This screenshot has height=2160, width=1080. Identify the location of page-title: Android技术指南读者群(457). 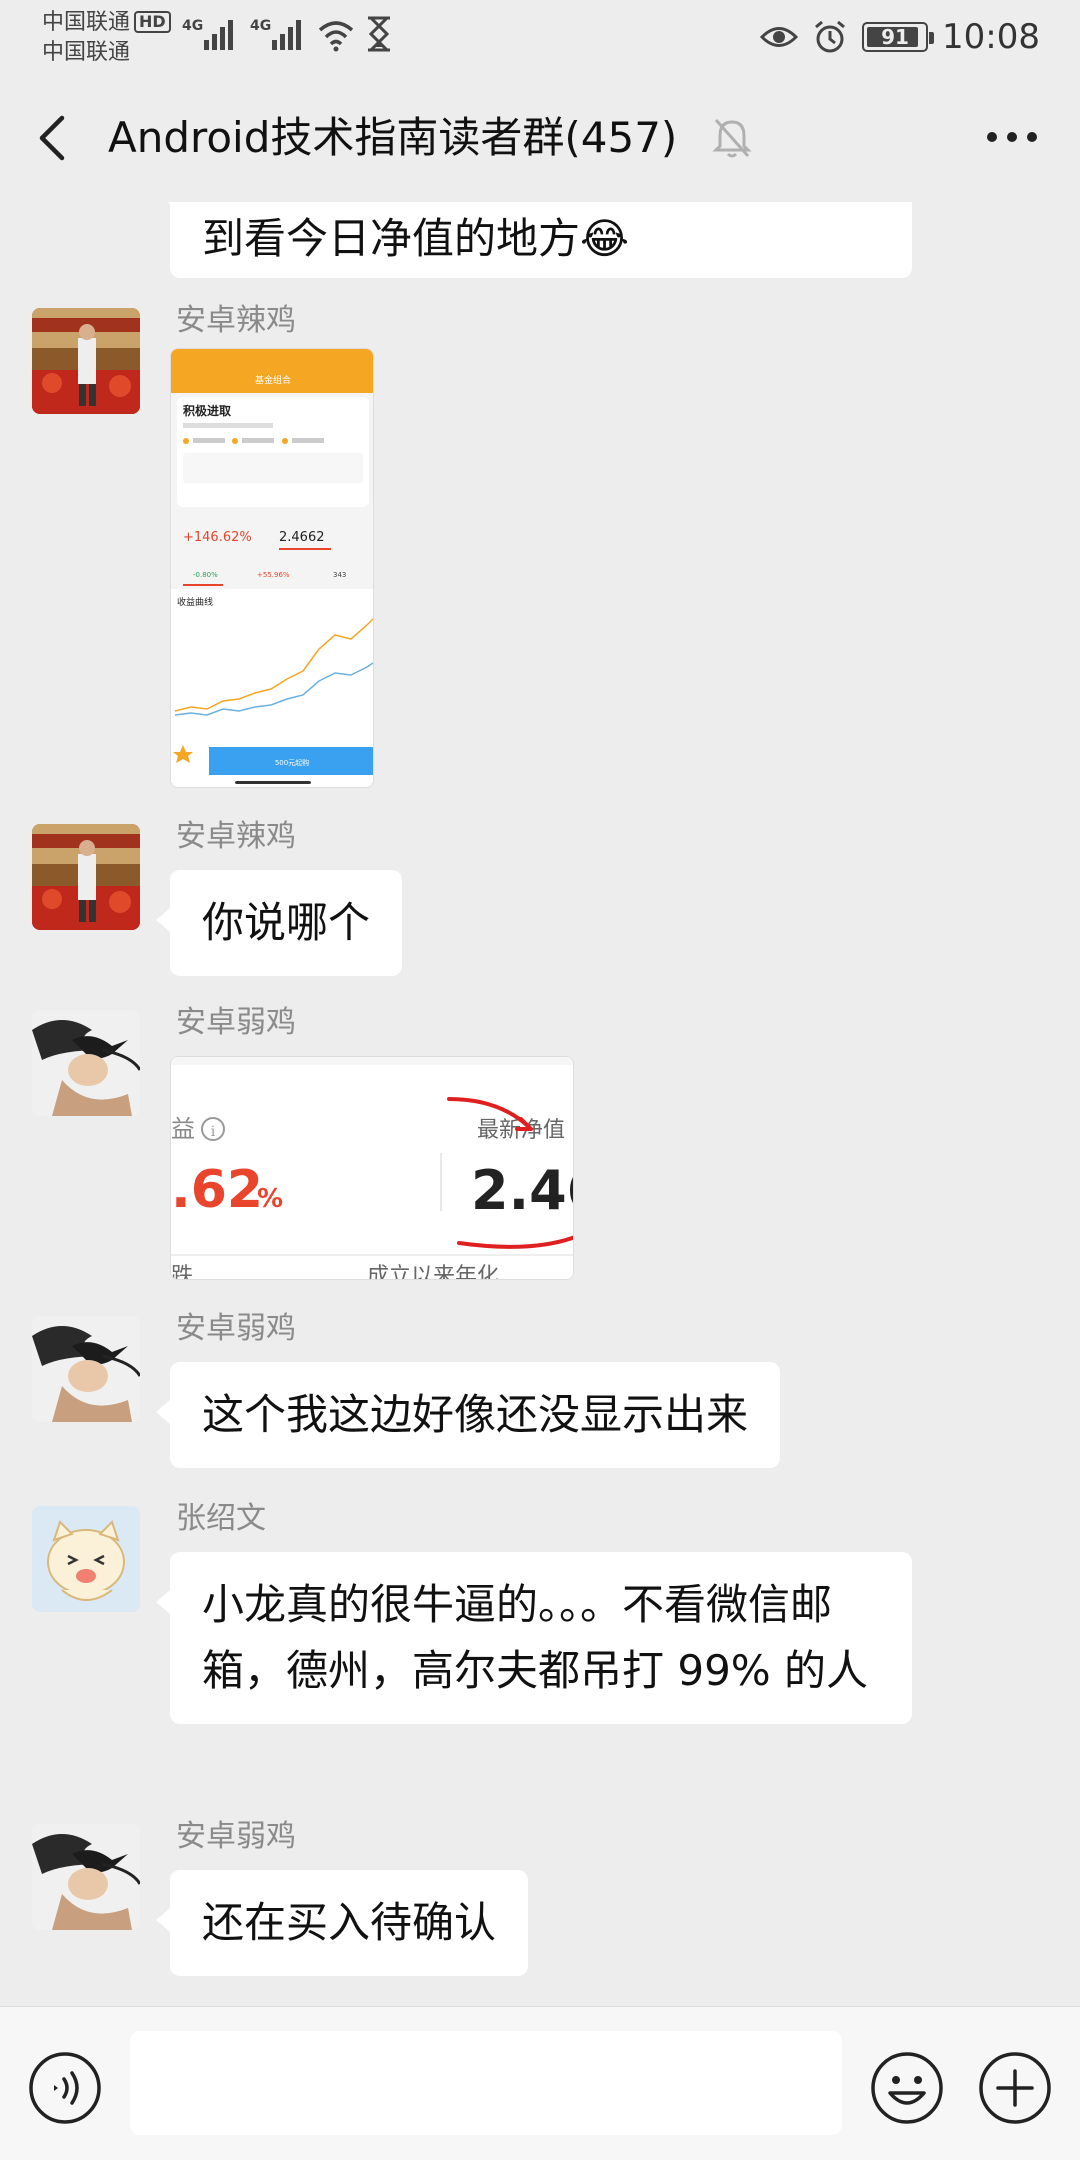
(393, 137).